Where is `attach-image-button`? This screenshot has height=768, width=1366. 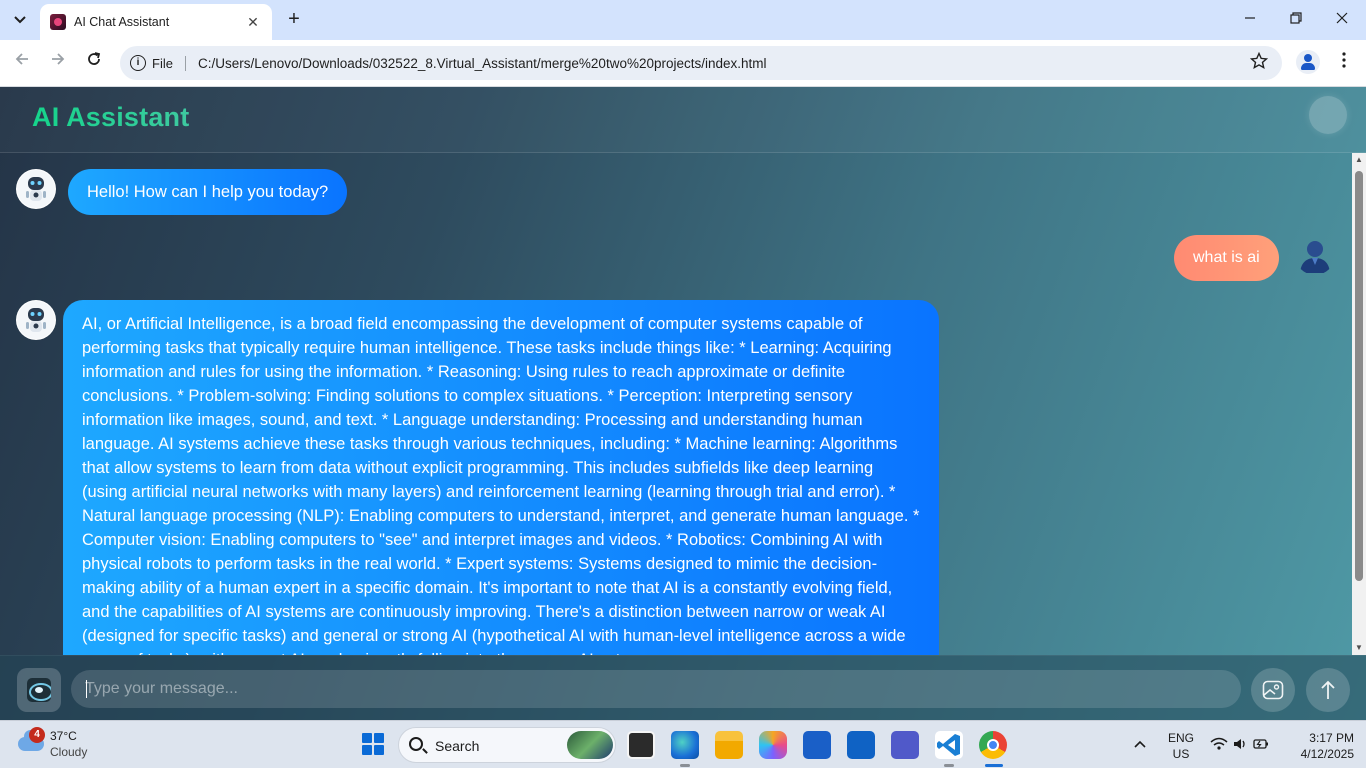
attach-image-button is located at coordinates (1273, 690).